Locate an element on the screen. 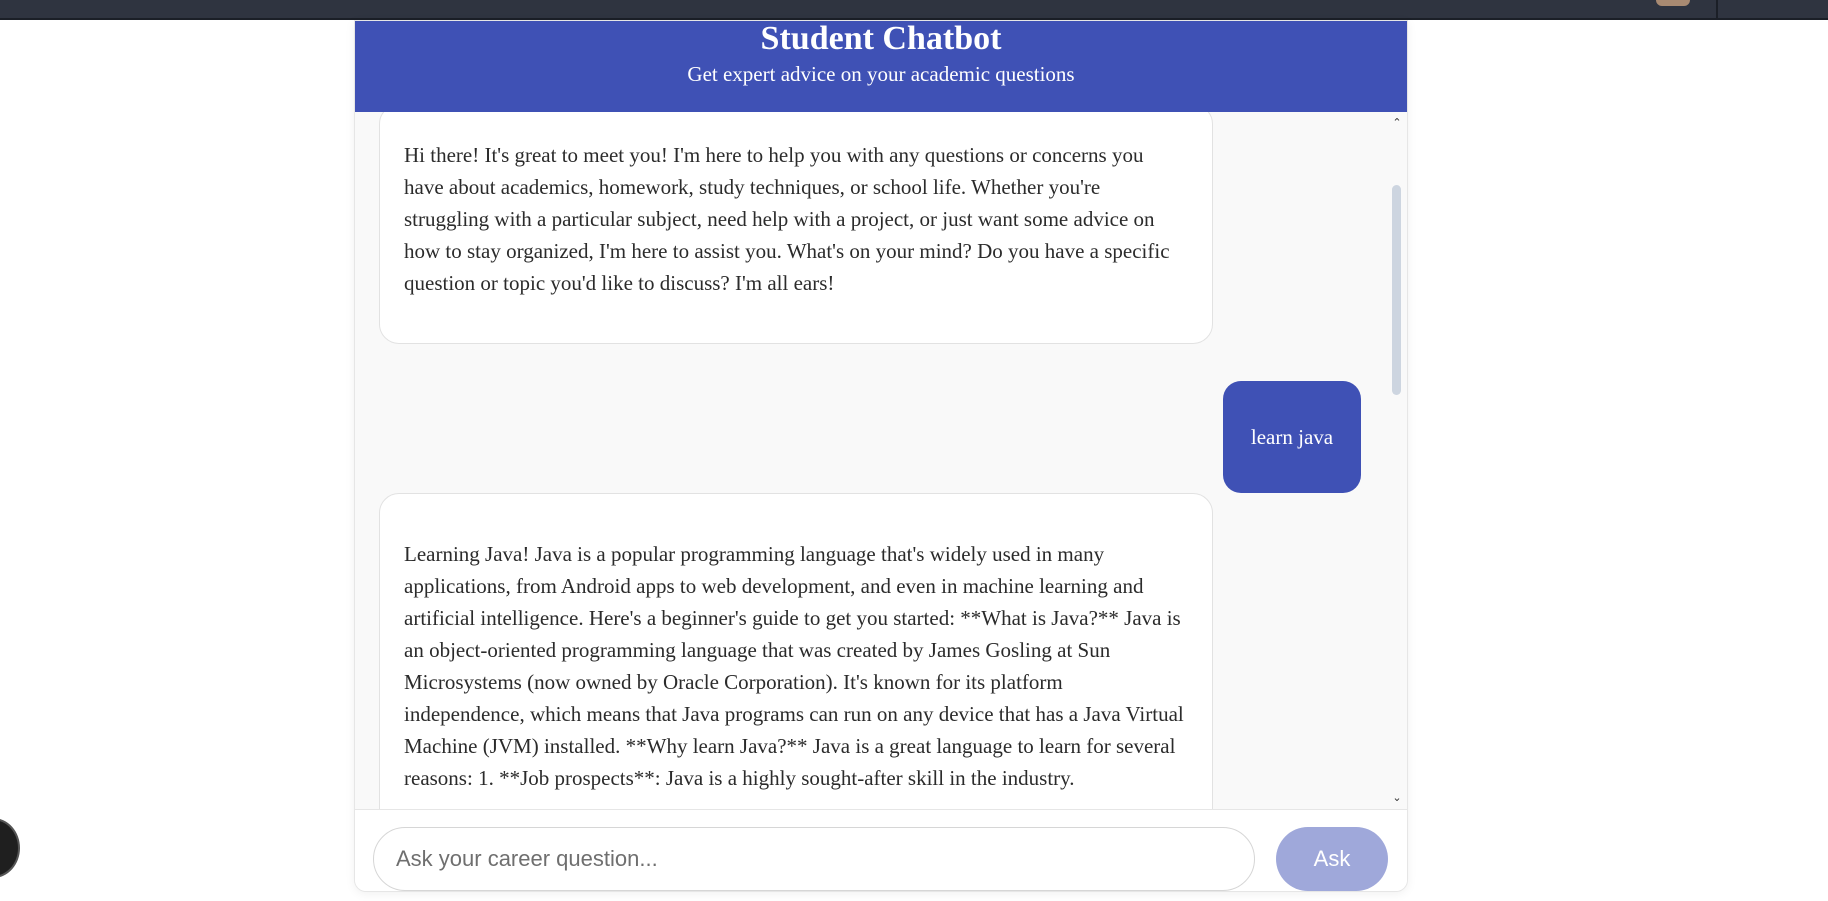 Image resolution: width=1828 pixels, height=901 pixels. chevron-up-icon: ⌃ is located at coordinates (1397, 123).